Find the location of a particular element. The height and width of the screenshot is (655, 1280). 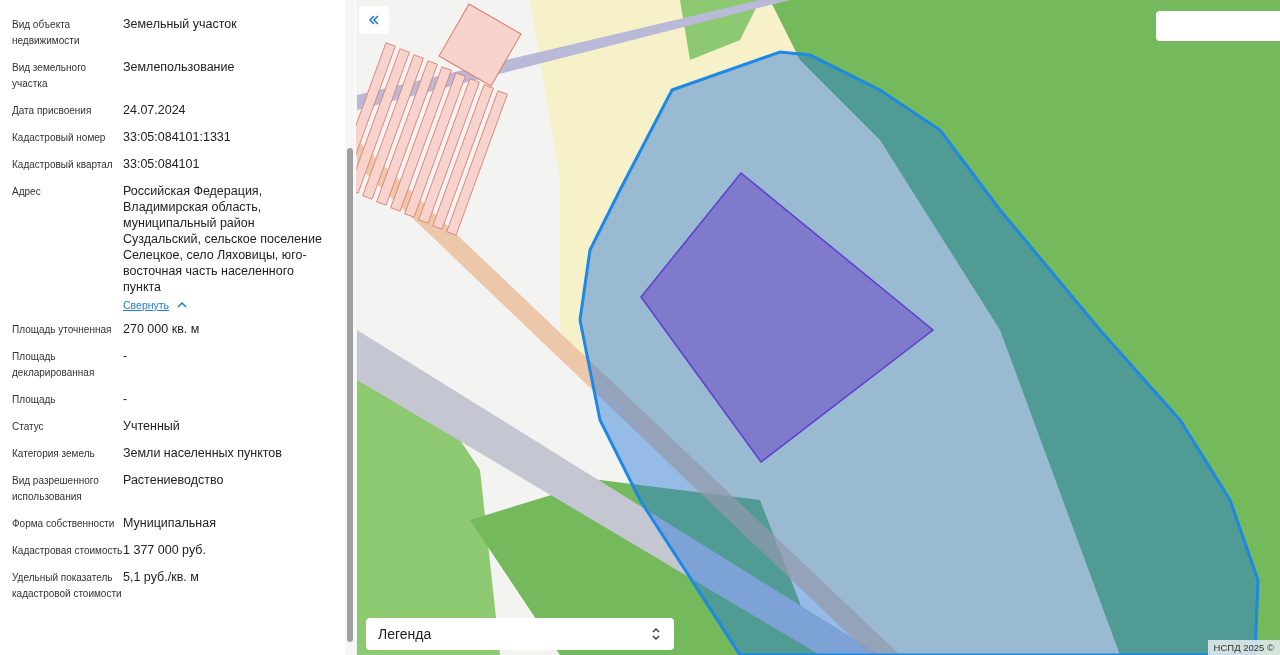

collapse-panel-button is located at coordinates (374, 20).